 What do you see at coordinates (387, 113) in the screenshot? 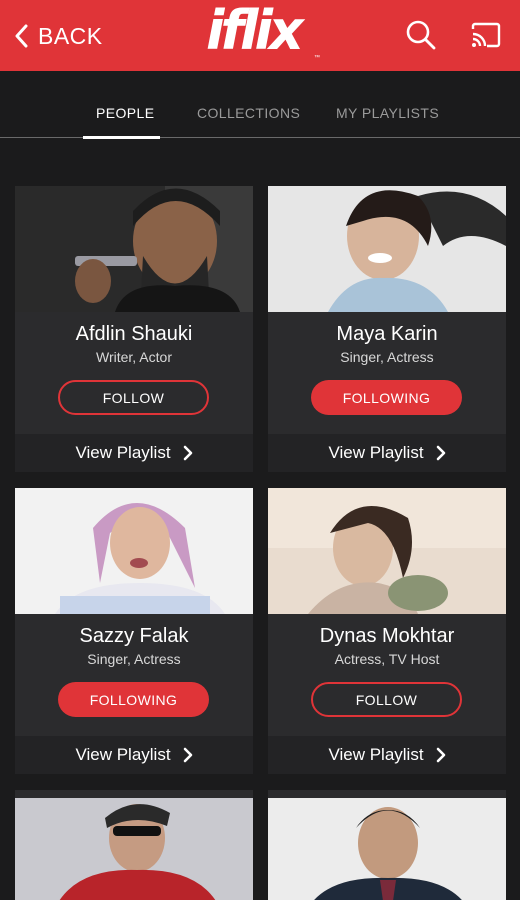
I see `tab-my-playlists: MY PLAYLISTS` at bounding box center [387, 113].